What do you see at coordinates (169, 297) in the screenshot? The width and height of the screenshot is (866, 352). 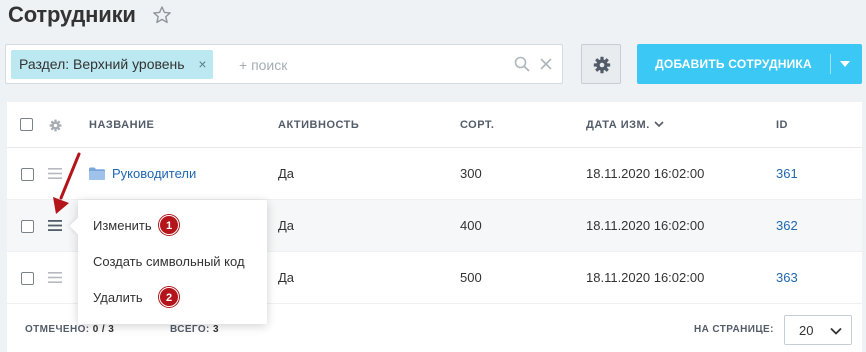 I see `step-badge: 2` at bounding box center [169, 297].